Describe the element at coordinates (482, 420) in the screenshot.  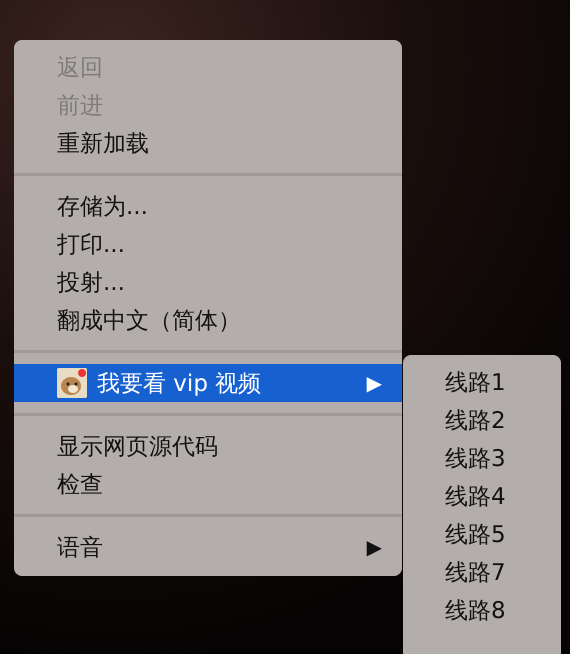
I see `submenu-item: 线路2` at that location.